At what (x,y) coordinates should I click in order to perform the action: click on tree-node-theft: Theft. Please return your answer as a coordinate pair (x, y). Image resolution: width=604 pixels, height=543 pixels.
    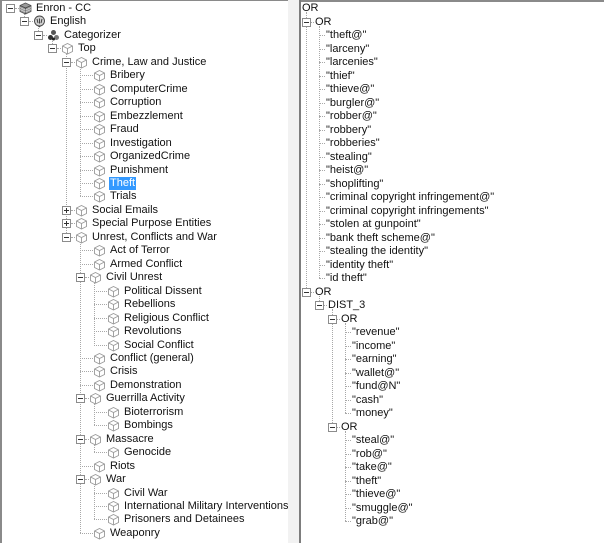
    Looking at the image, I should click on (145, 183).